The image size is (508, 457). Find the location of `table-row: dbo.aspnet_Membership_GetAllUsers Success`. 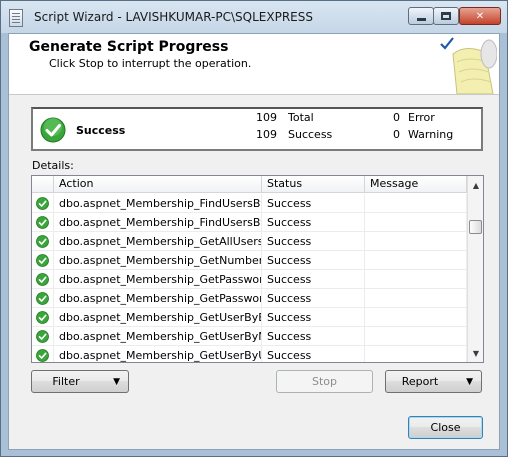

table-row: dbo.aspnet_Membership_GetAllUsers Success is located at coordinates (249, 241).